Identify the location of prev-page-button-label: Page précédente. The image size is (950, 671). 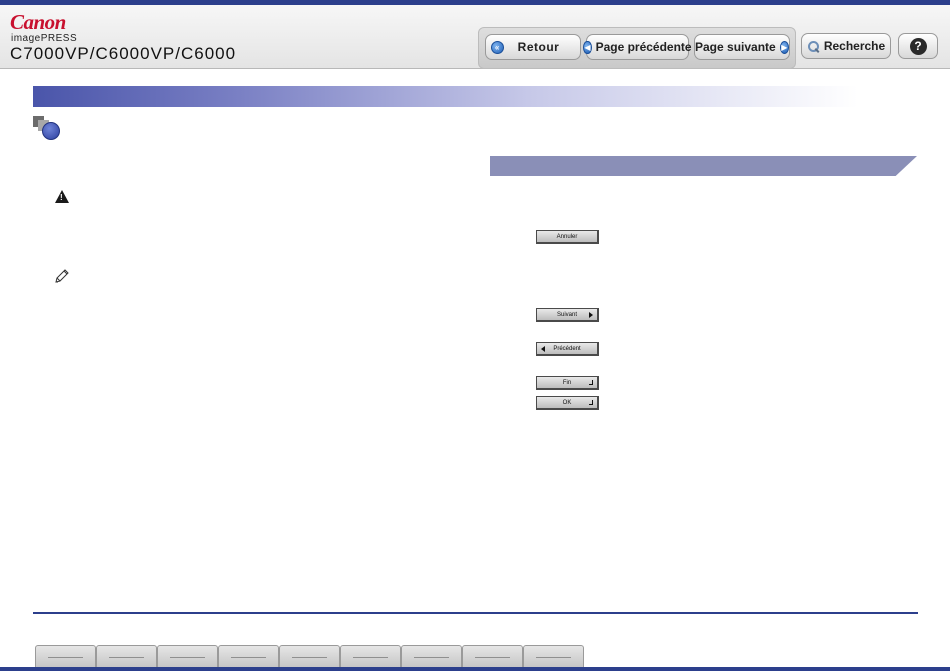
(643, 47).